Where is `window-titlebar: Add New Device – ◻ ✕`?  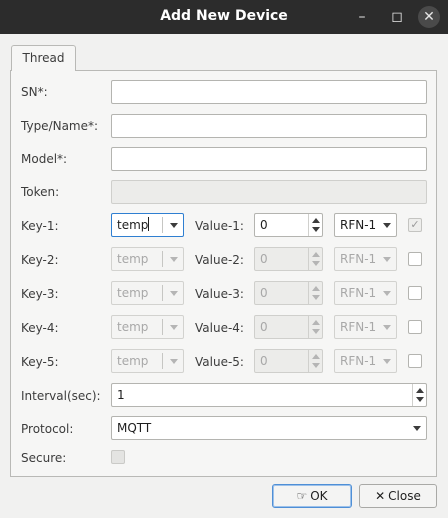
window-titlebar: Add New Device – ◻ ✕ is located at coordinates (224, 17).